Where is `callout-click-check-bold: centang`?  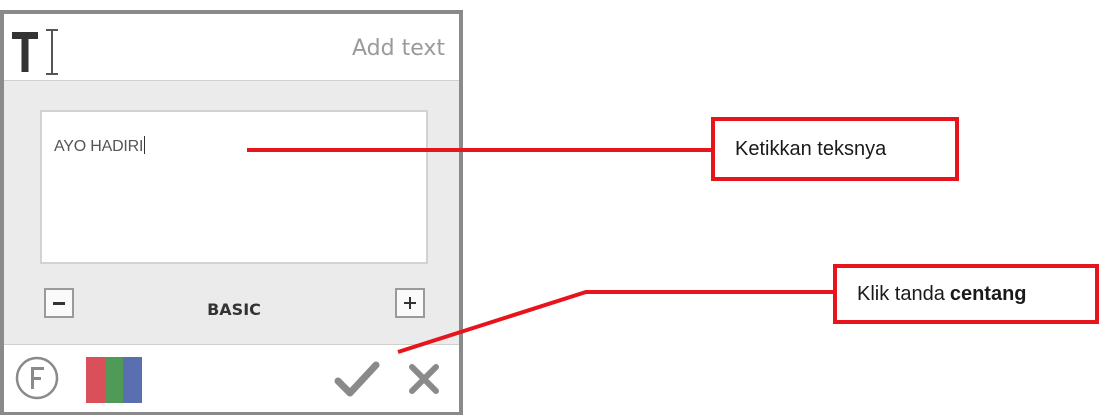 callout-click-check-bold: centang is located at coordinates (988, 293).